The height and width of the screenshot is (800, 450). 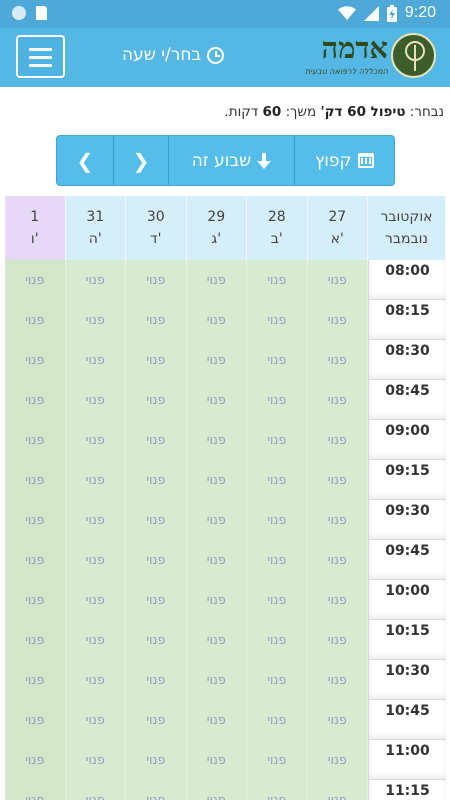 I want to click on jump-button: קפוץ, so click(x=343, y=160).